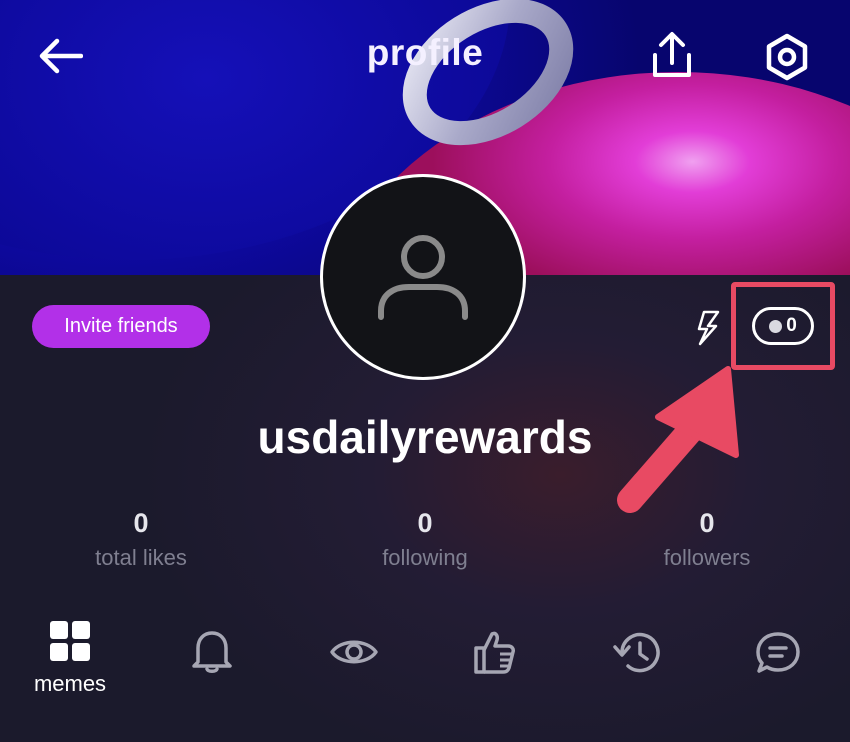 Image resolution: width=850 pixels, height=742 pixels. What do you see at coordinates (425, 52) in the screenshot?
I see `page-title: profile` at bounding box center [425, 52].